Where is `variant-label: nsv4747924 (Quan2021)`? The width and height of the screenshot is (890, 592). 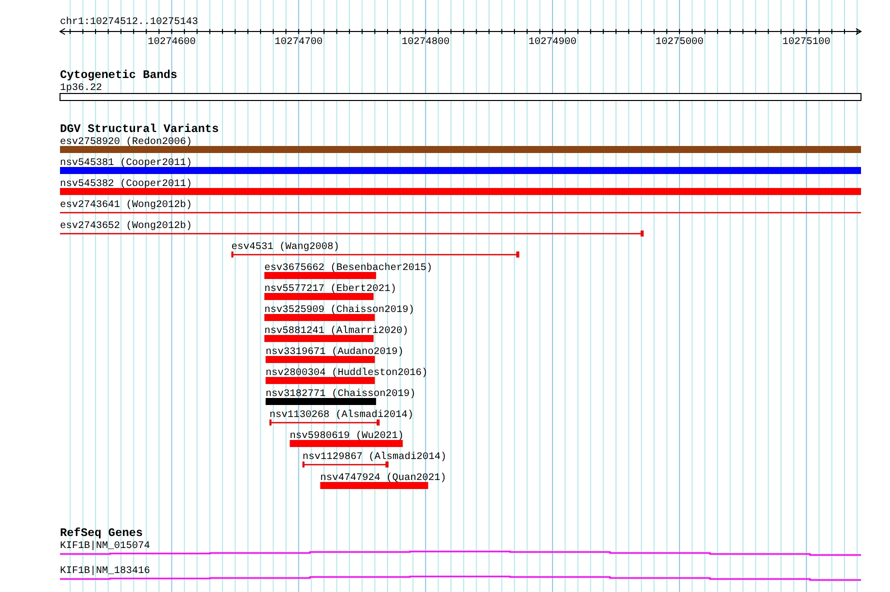
variant-label: nsv4747924 (Quan2021) is located at coordinates (383, 478).